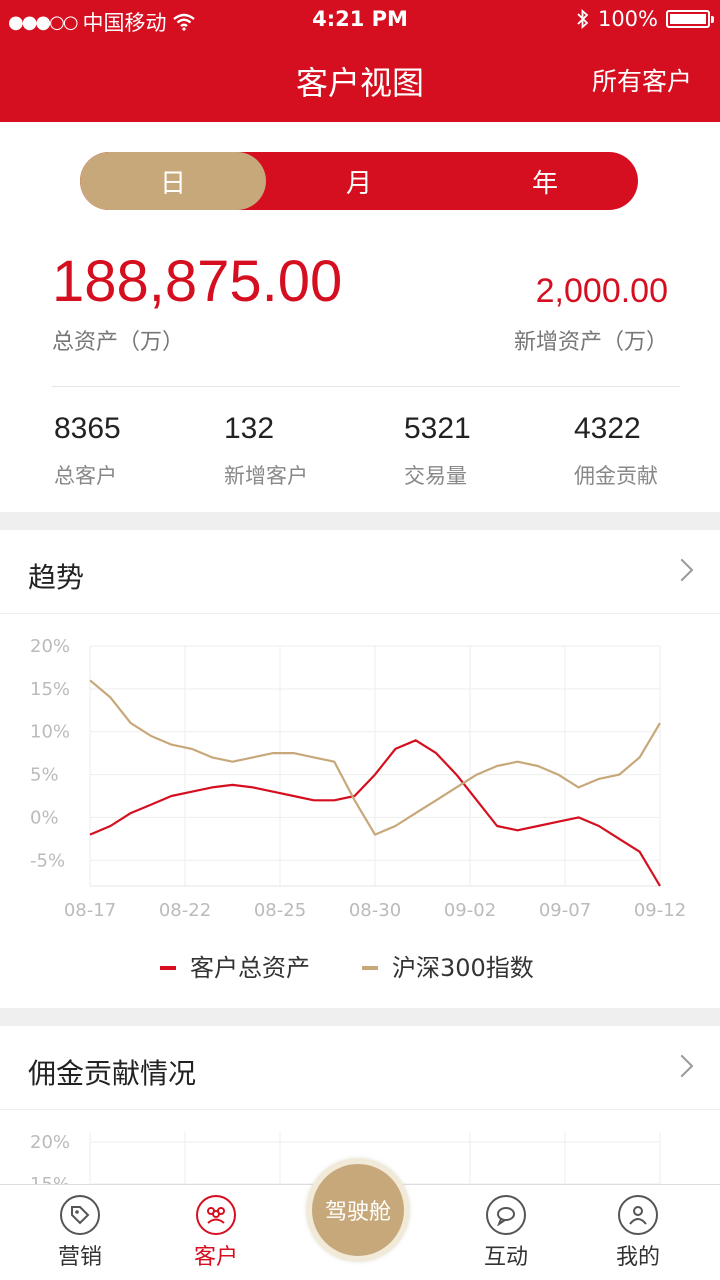  Describe the element at coordinates (87, 451) in the screenshot. I see `stat-total-customers: 8365 总客户` at that location.